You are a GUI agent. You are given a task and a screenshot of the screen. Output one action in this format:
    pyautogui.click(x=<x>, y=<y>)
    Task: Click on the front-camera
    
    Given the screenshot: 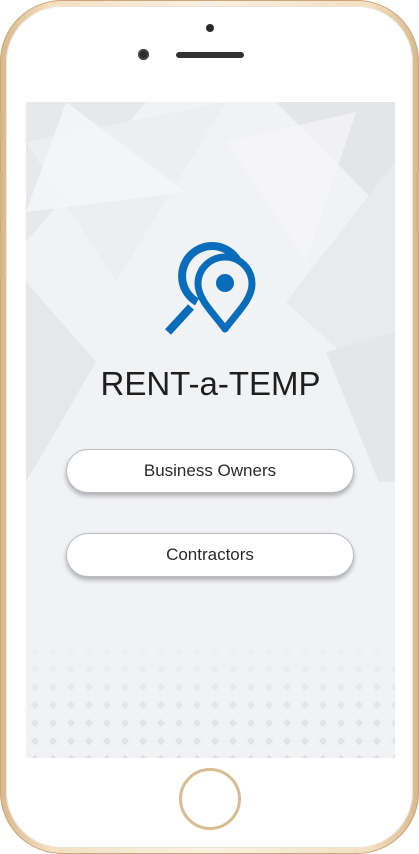 What is the action you would take?
    pyautogui.click(x=143, y=54)
    